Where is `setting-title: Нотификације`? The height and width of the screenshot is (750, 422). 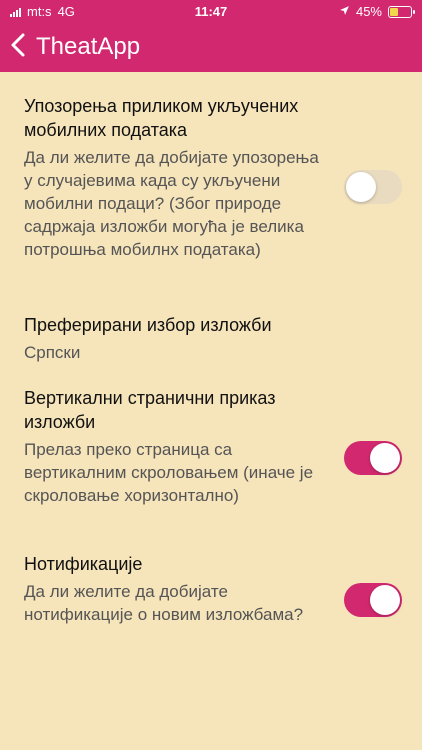 setting-title: Нотификације is located at coordinates (83, 564).